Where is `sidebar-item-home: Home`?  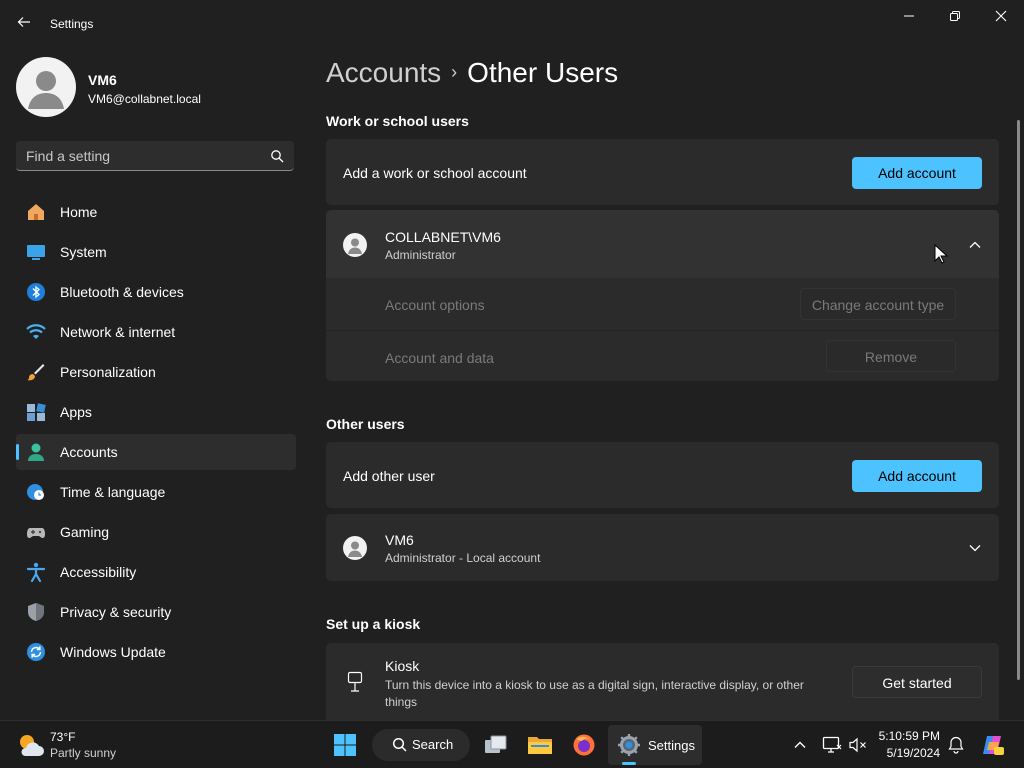
sidebar-item-home: Home is located at coordinates (156, 212).